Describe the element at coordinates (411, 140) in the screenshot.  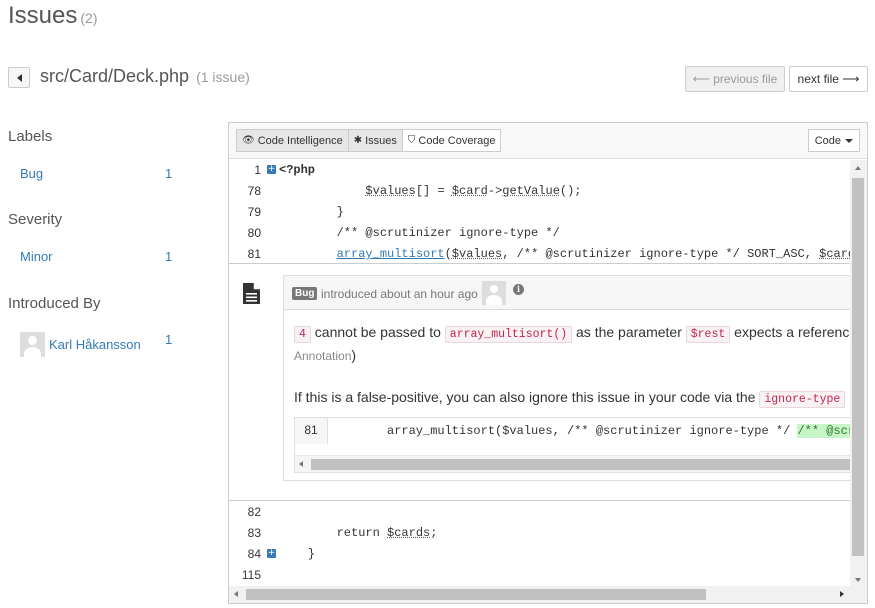
I see `shield-icon: ⛉` at that location.